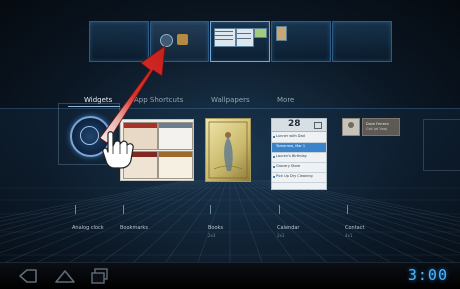 The height and width of the screenshot is (289, 460). I want to click on tab-app-shortcuts: App Shortcuts, so click(158, 100).